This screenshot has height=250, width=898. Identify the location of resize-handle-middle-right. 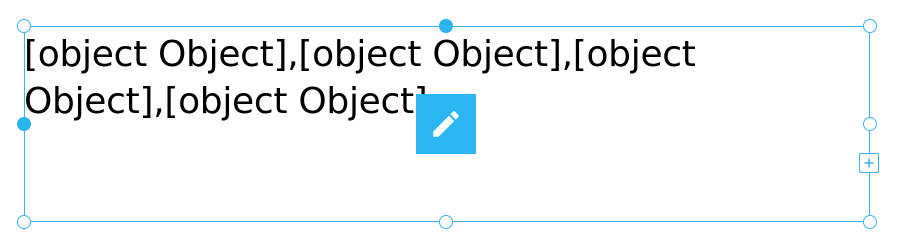
(870, 124).